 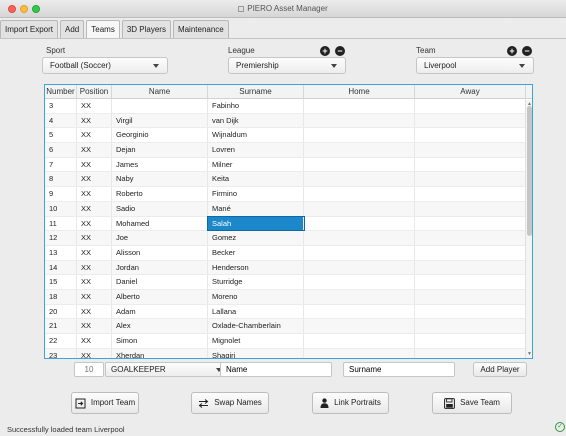 I want to click on cell-surname: Mignolet, so click(x=256, y=341).